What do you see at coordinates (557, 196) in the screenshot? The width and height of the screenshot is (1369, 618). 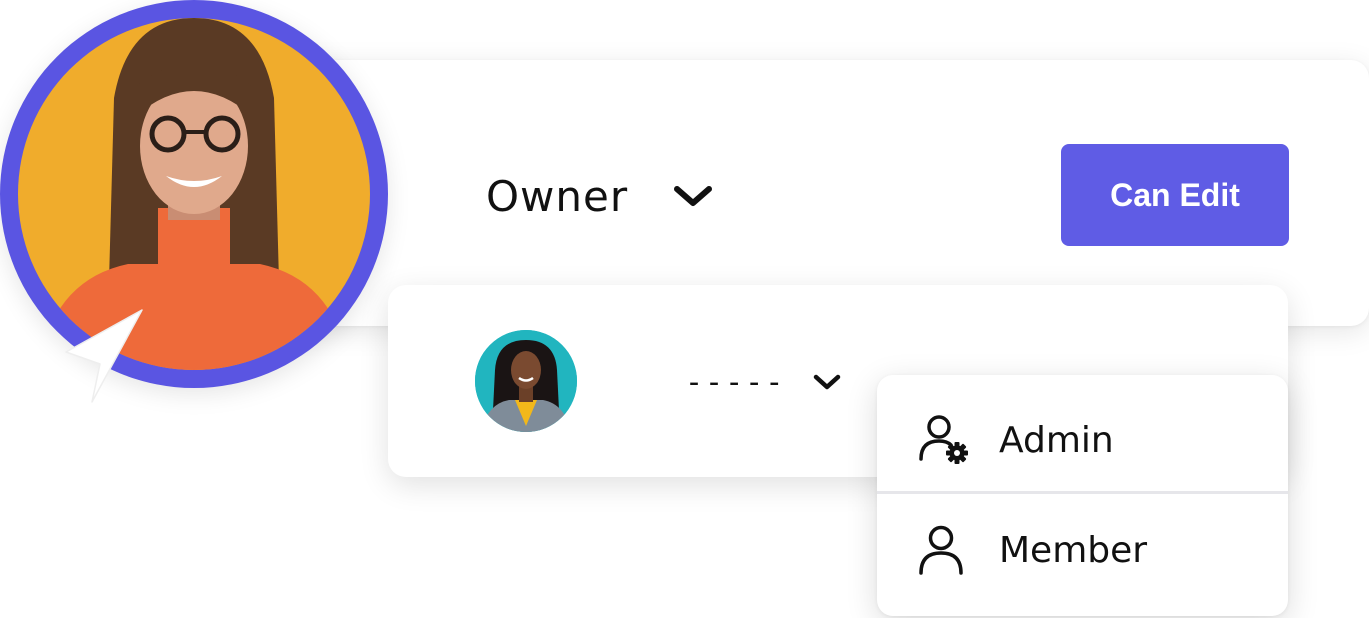 I see `owner-role-label: Owner` at bounding box center [557, 196].